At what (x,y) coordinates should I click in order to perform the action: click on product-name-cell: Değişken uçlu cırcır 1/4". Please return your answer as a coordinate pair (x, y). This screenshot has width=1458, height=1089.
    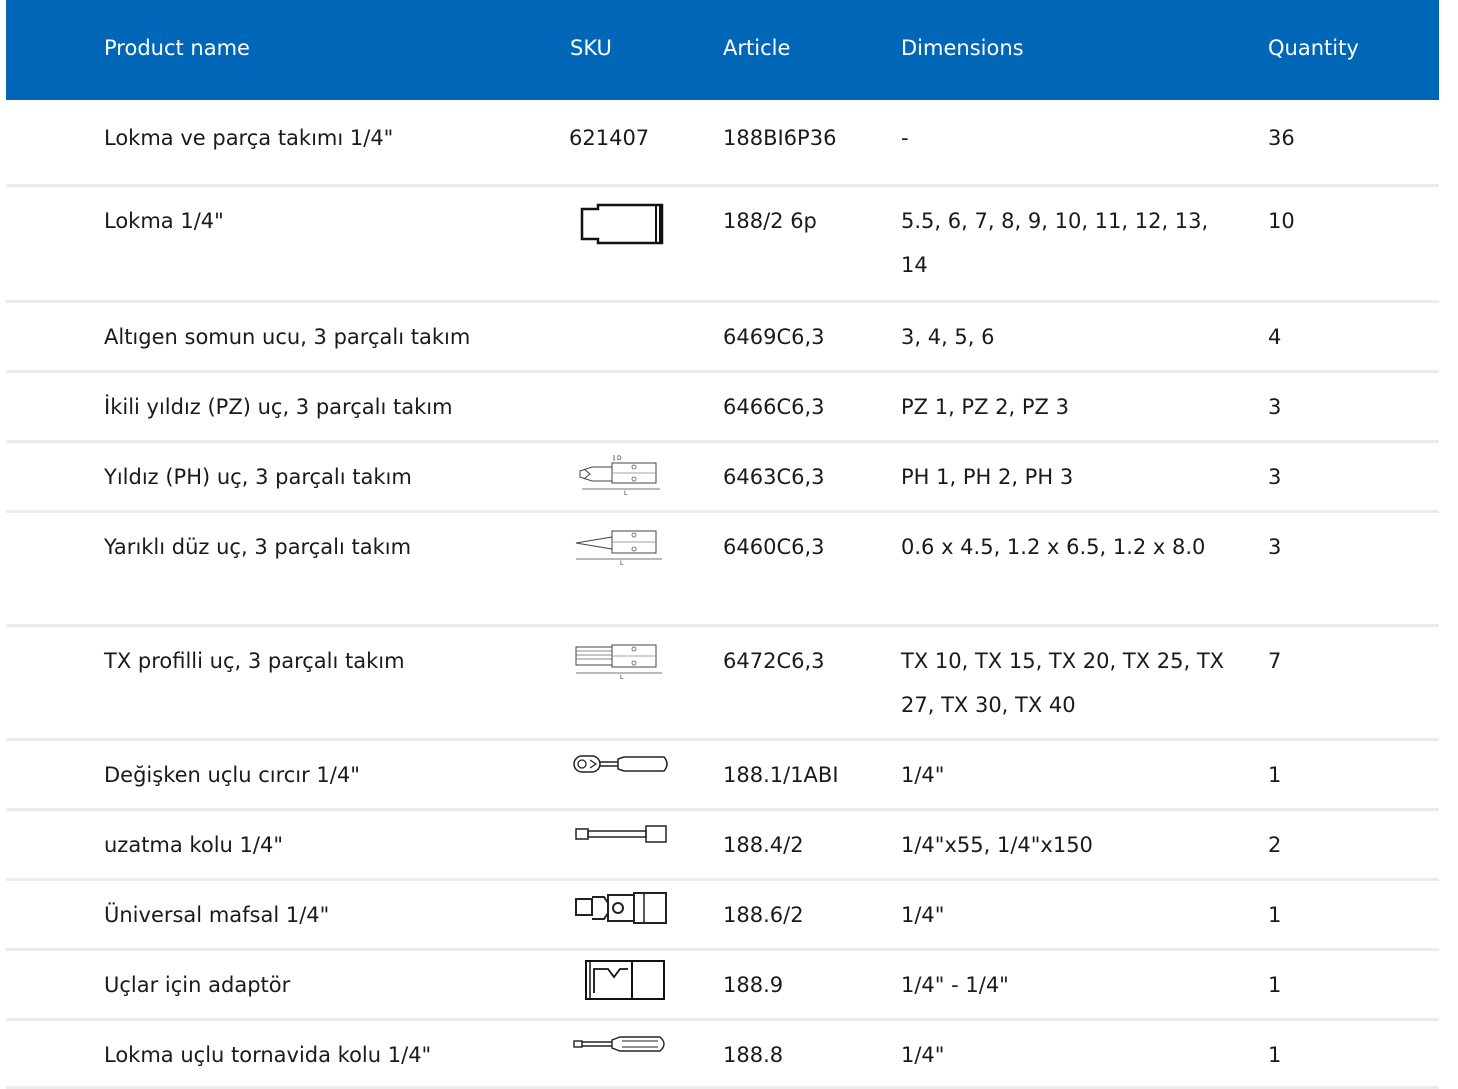
    Looking at the image, I should click on (232, 775).